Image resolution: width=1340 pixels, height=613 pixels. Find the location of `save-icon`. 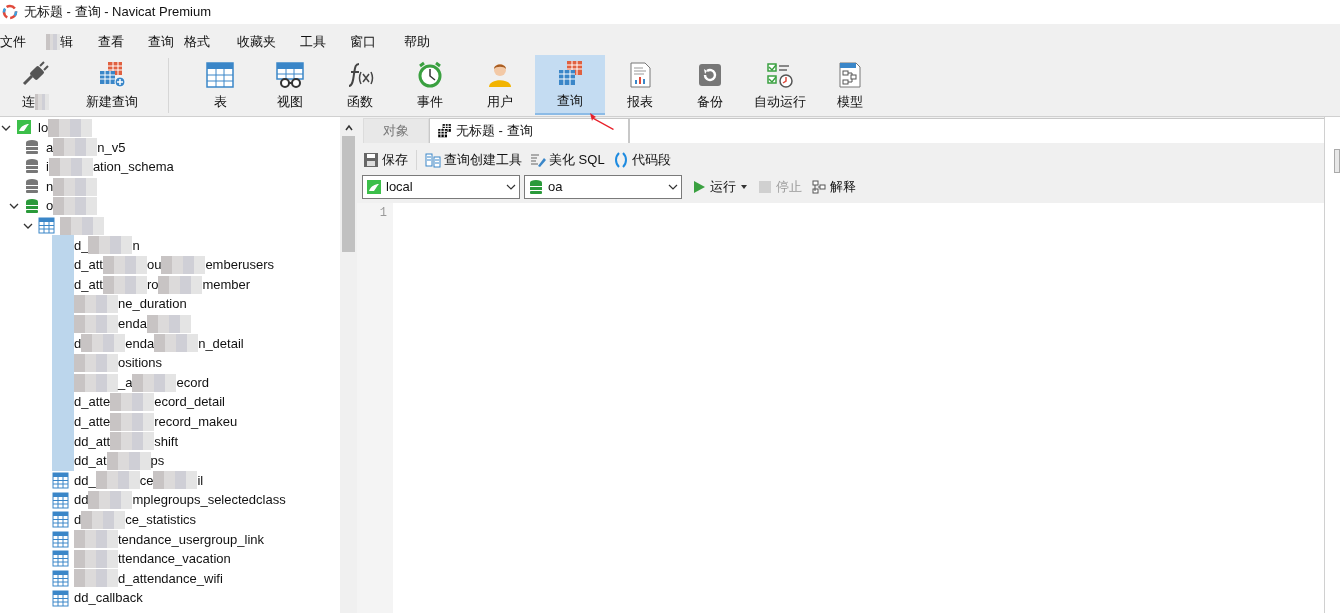

save-icon is located at coordinates (371, 160).